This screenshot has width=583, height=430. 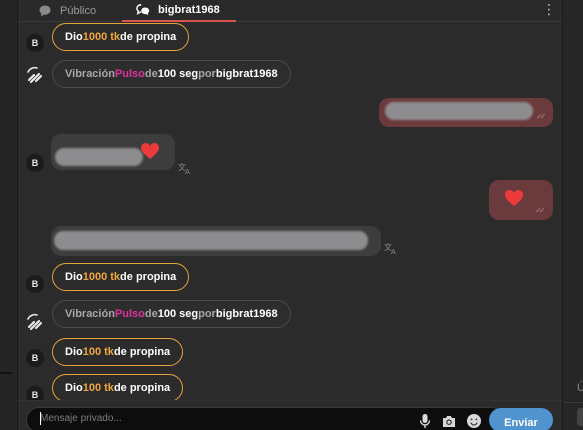 What do you see at coordinates (580, 388) in the screenshot?
I see `right-panel-glyph: Ú` at bounding box center [580, 388].